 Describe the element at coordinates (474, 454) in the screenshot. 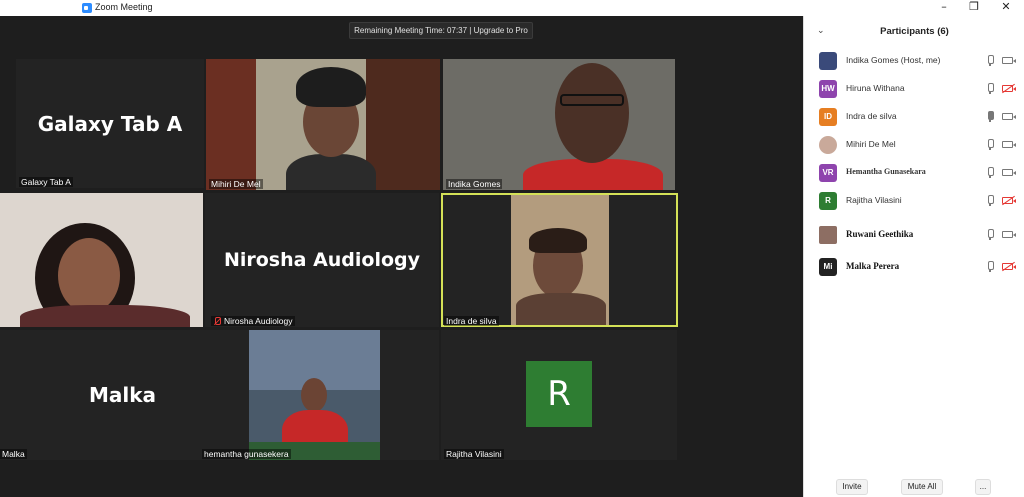

I see `tile-name-label: Rajitha Vilasini` at that location.